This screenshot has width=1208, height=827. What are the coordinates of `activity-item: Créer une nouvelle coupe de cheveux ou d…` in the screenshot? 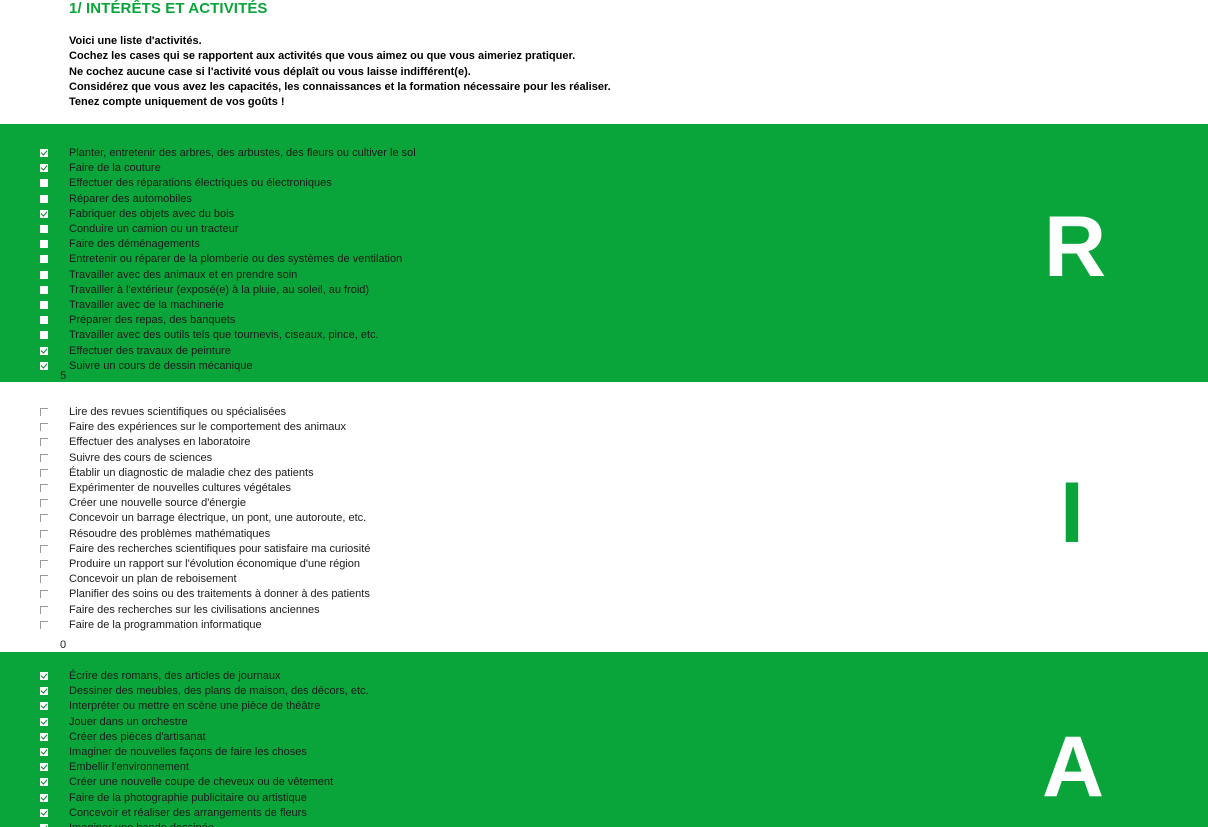 It's located at (350, 782).